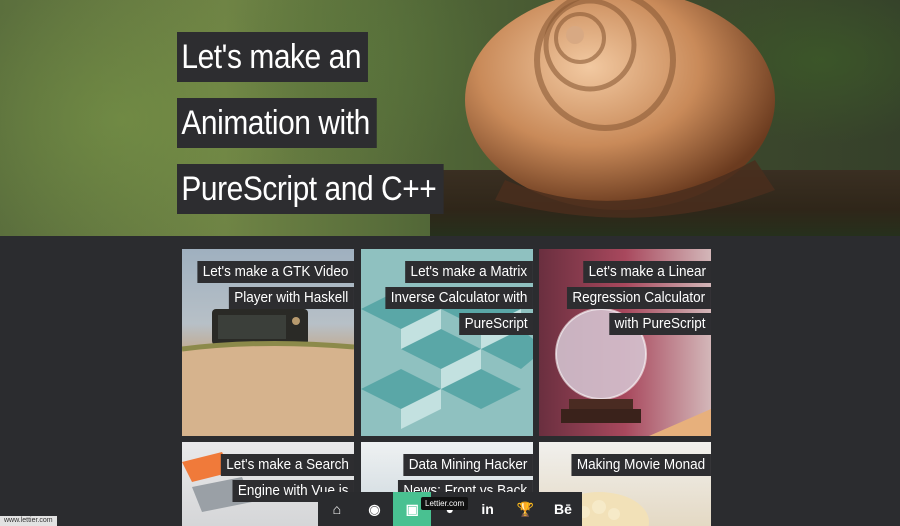  What do you see at coordinates (469, 272) in the screenshot?
I see `post-card-title: Let's make a Matrix` at bounding box center [469, 272].